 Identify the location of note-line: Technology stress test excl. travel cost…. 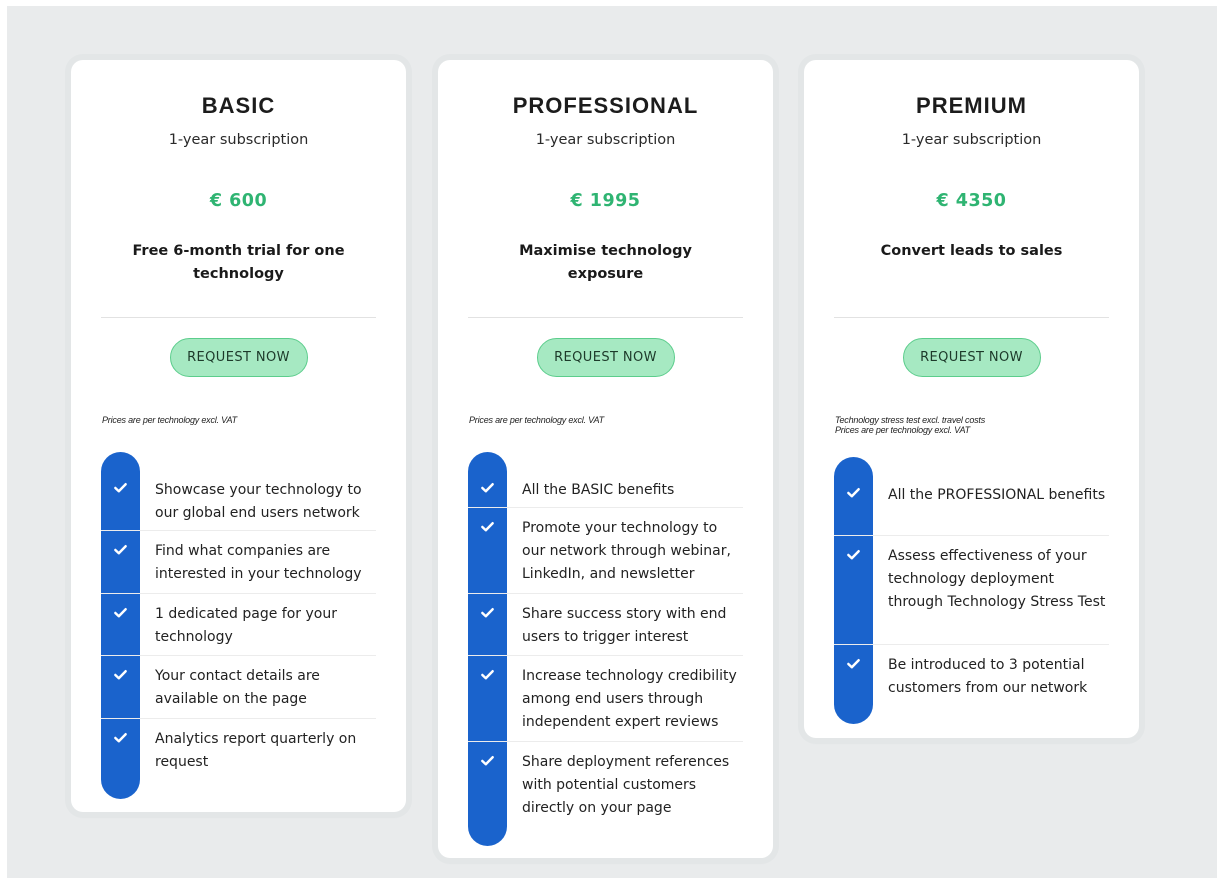
(910, 420).